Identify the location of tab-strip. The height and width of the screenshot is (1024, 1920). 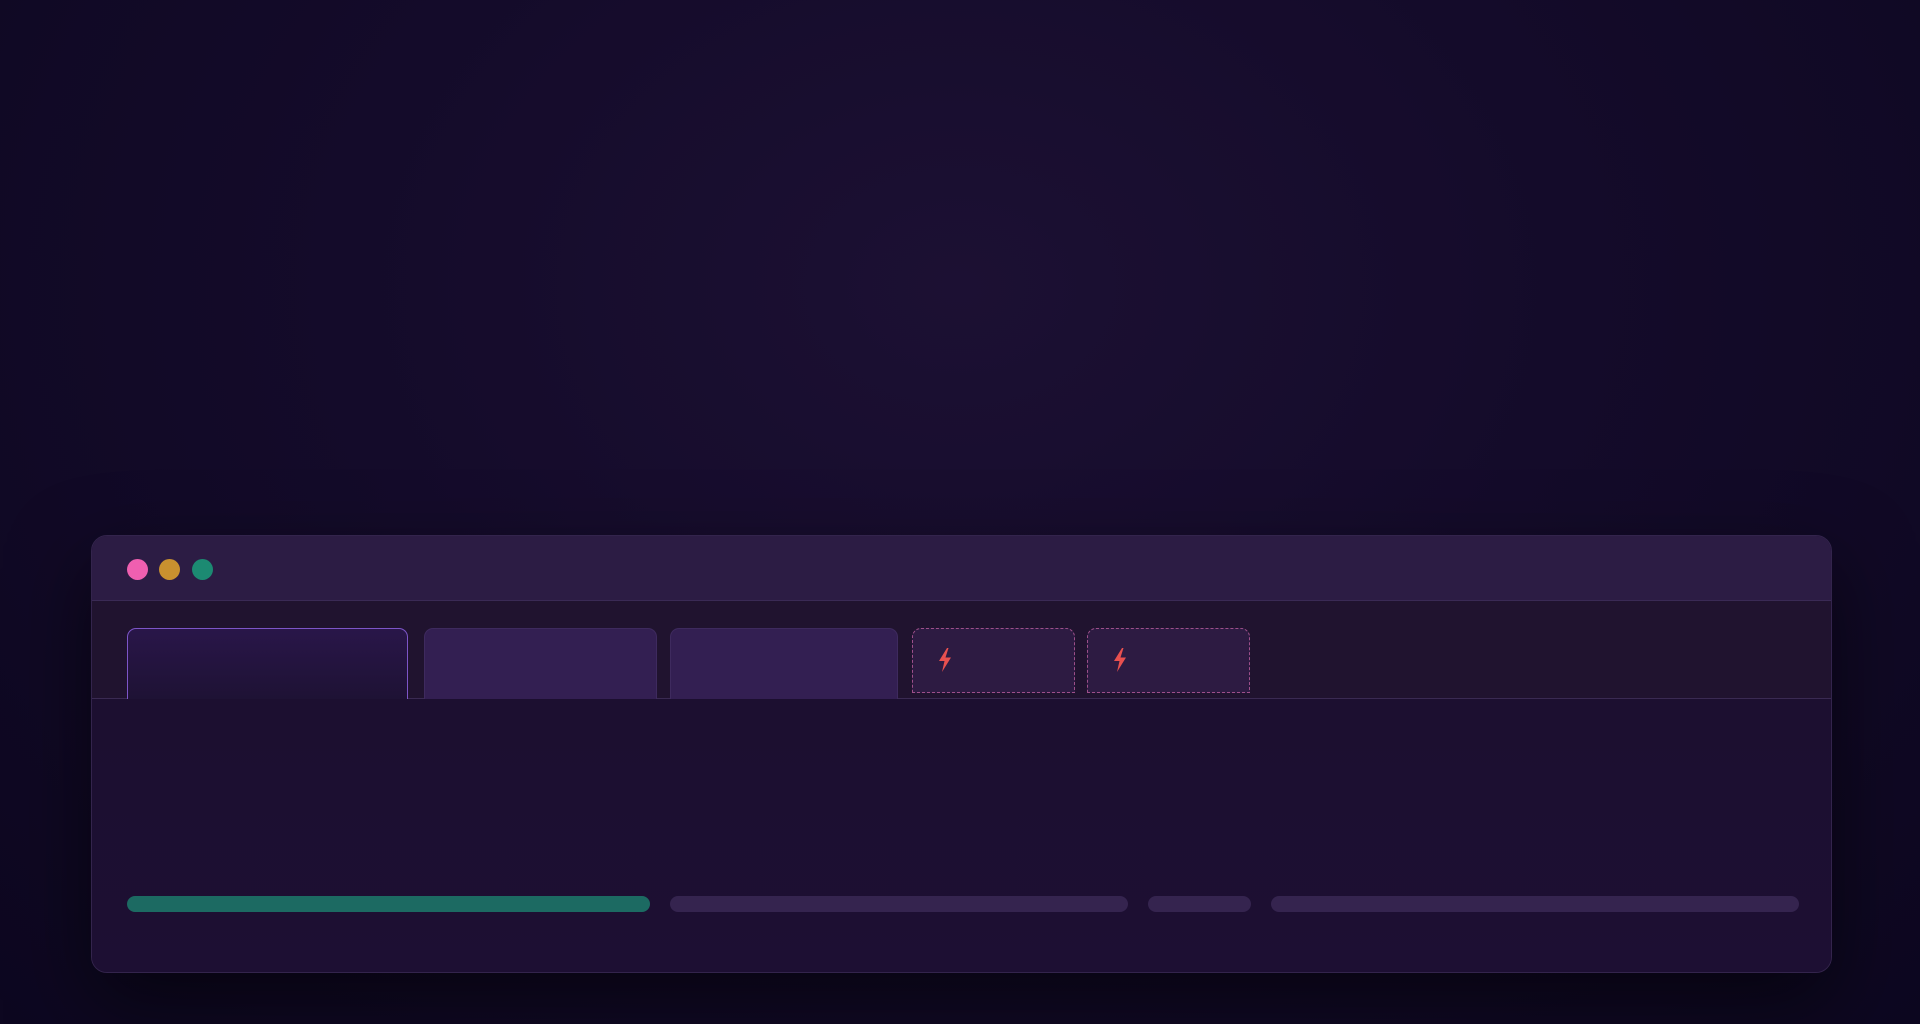
(961, 650).